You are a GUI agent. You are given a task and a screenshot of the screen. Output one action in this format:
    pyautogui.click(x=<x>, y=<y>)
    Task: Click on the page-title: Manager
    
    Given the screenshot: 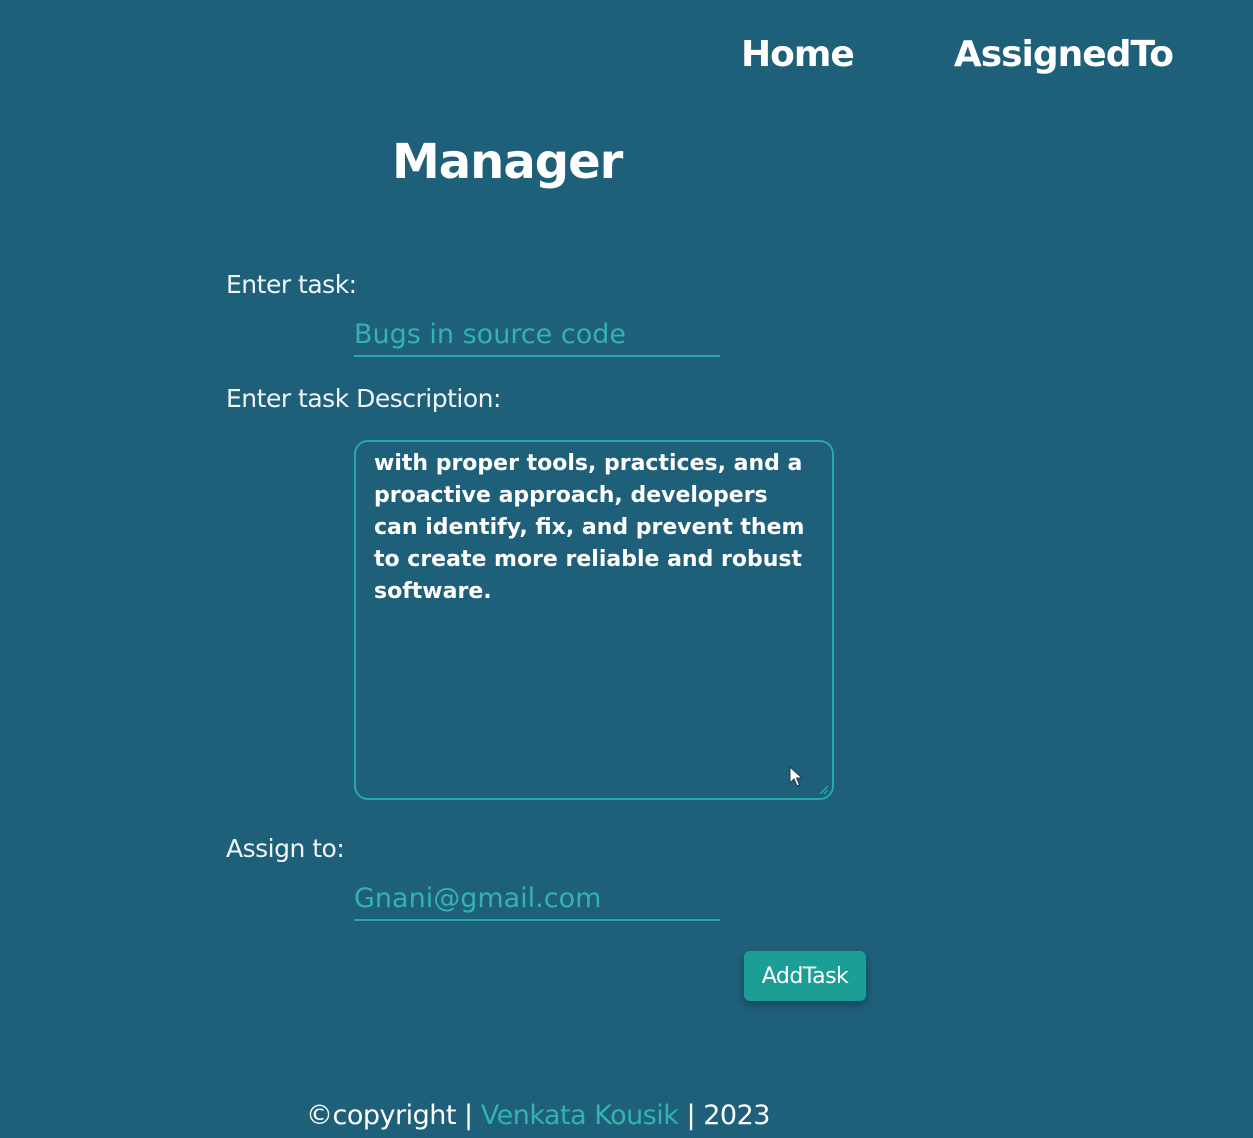 What is the action you would take?
    pyautogui.click(x=507, y=162)
    